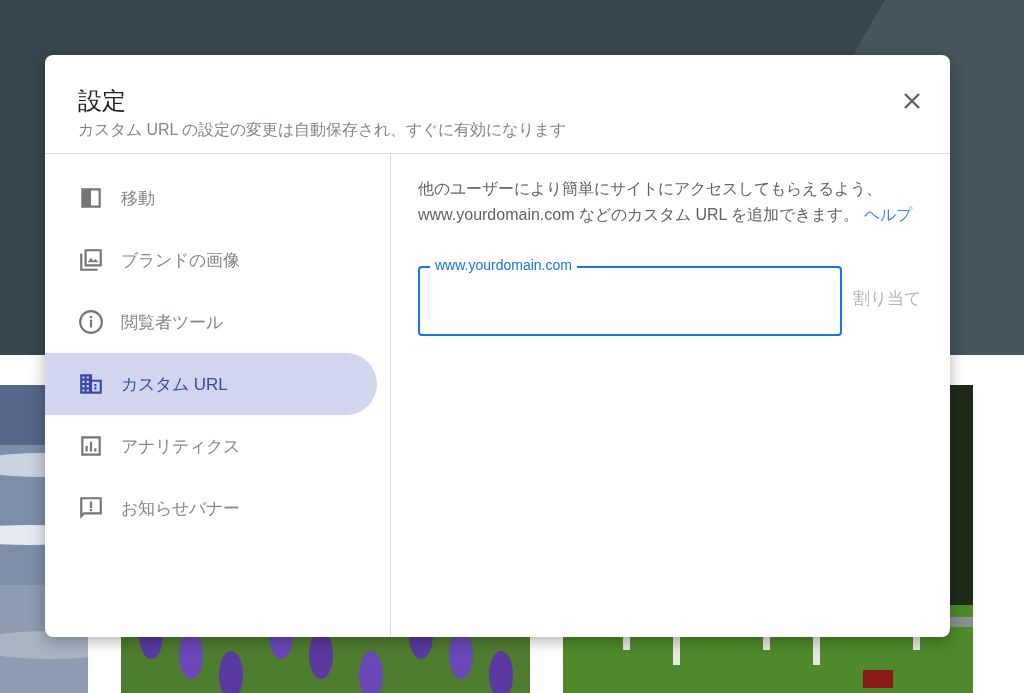 Image resolution: width=1024 pixels, height=693 pixels. I want to click on sidebar-item: ブランドの画像, so click(211, 260).